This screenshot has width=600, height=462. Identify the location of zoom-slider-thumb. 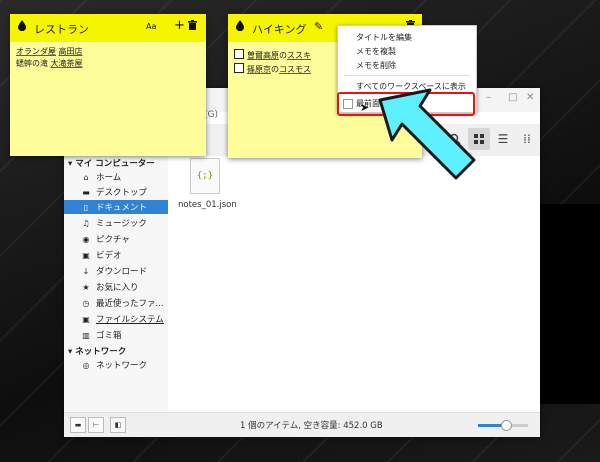
(506, 425).